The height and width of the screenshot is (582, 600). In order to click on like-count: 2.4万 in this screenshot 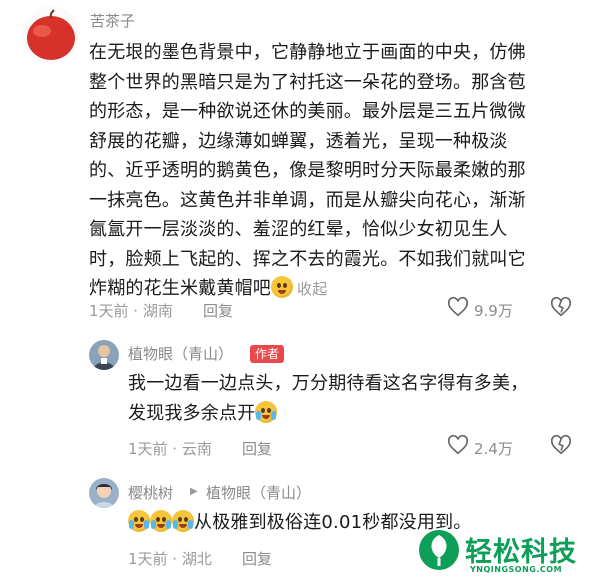, I will do `click(493, 449)`.